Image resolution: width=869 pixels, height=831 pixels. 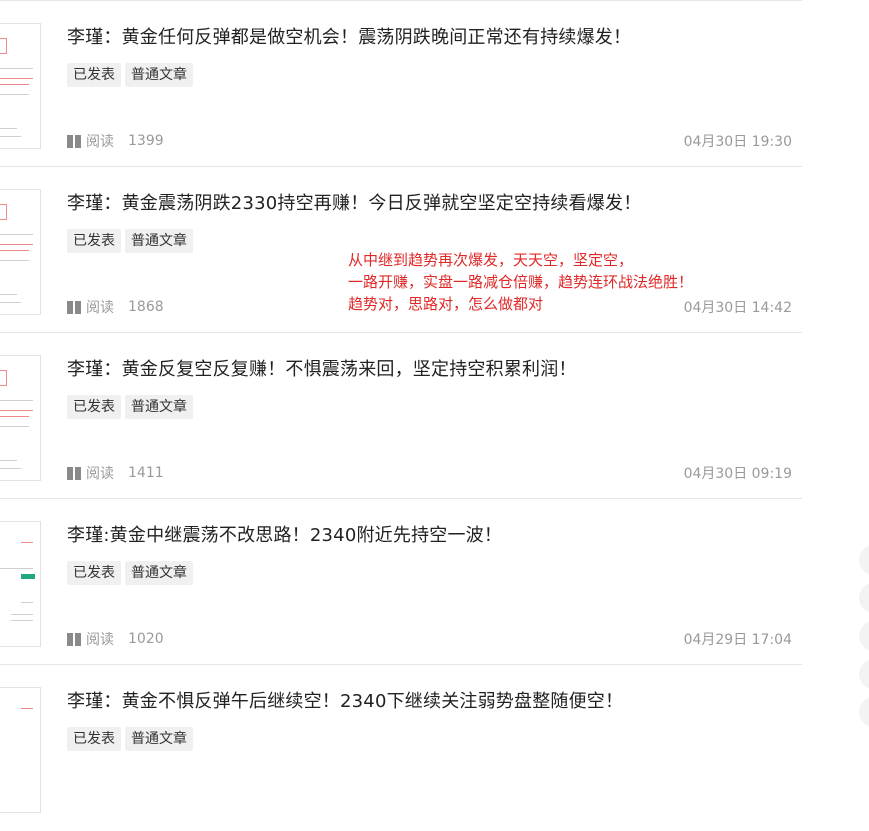 What do you see at coordinates (349, 36) in the screenshot?
I see `article-title: 李瑾：黄金任何反弹都是做空机会！震荡阴跌晚间正常还有持续爆发！` at bounding box center [349, 36].